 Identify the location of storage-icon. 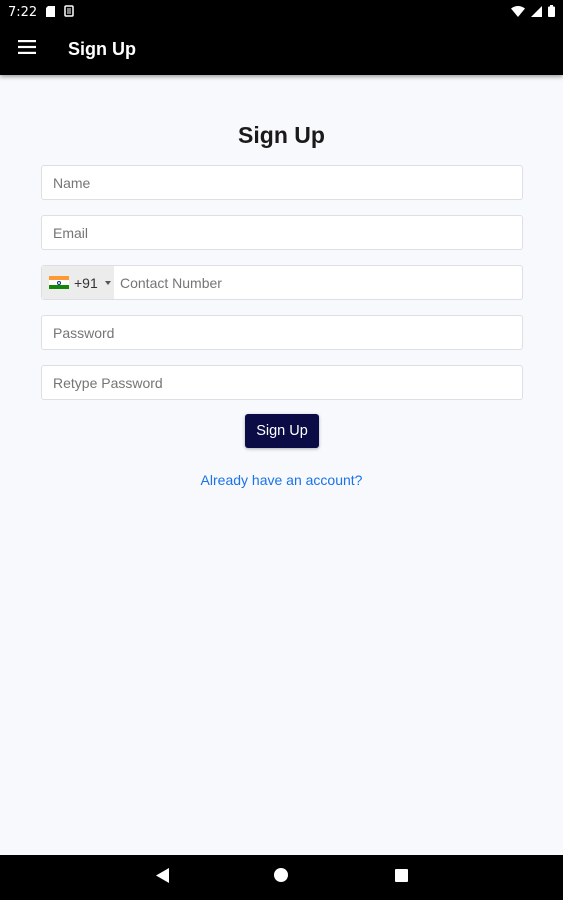
(69, 12).